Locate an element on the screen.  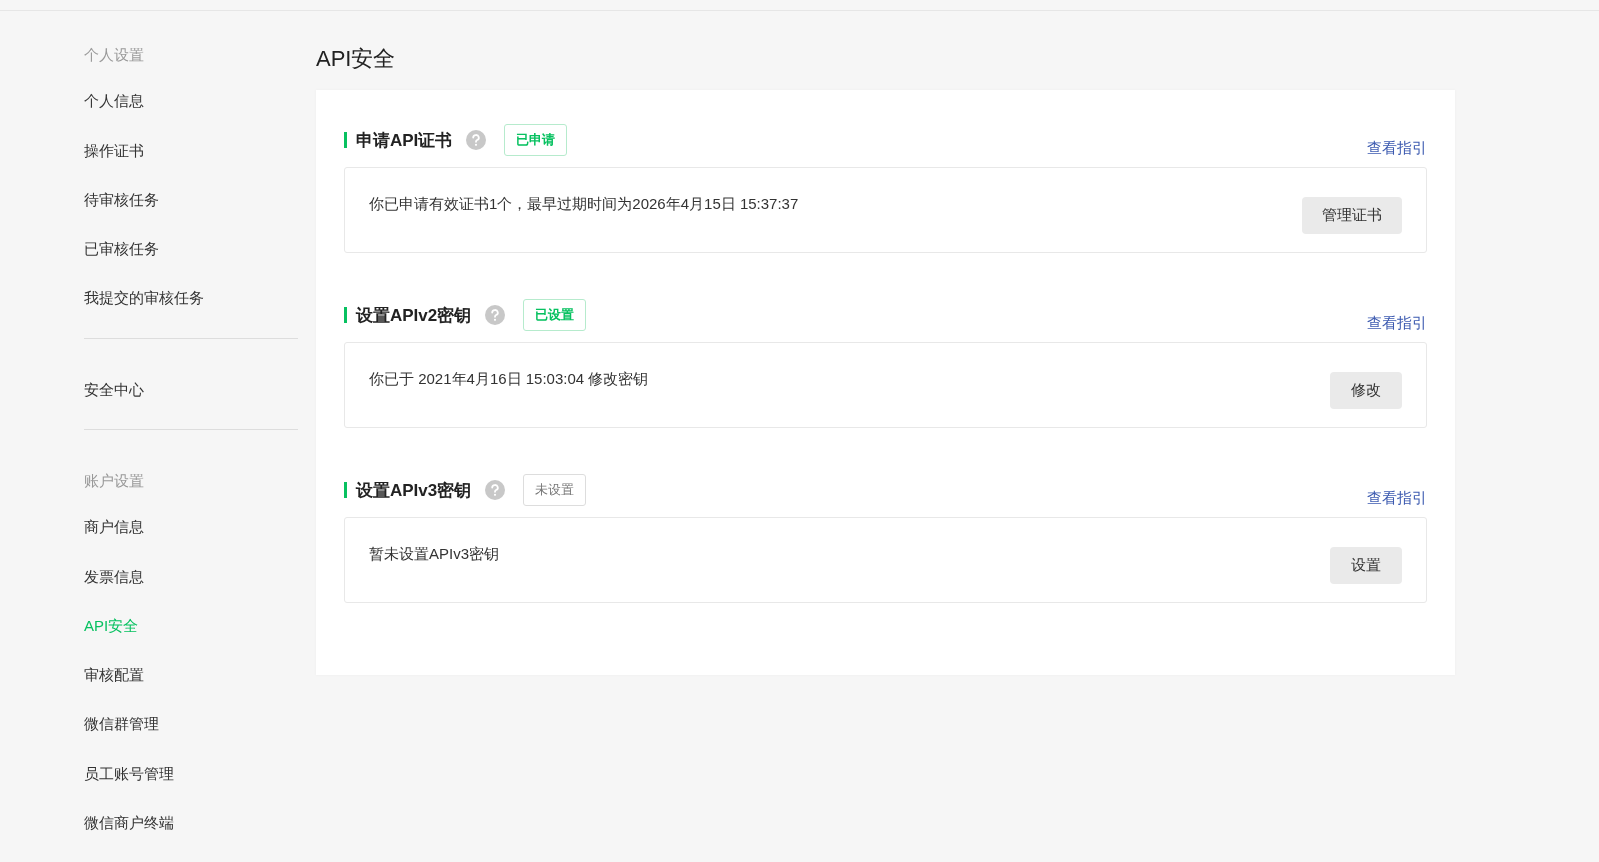
section-title: 设置APIv3密钥 is located at coordinates (414, 490).